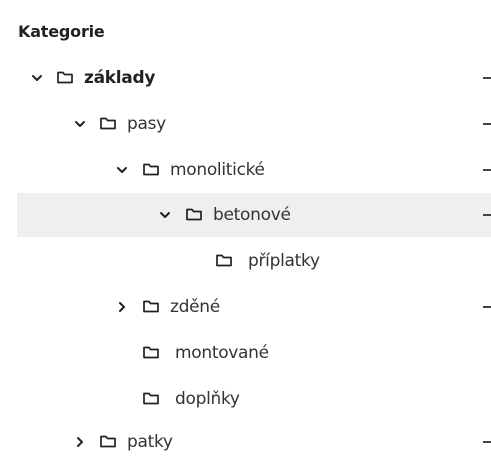 The image size is (491, 464). What do you see at coordinates (207, 399) in the screenshot?
I see `tree-item-label: doplňky` at bounding box center [207, 399].